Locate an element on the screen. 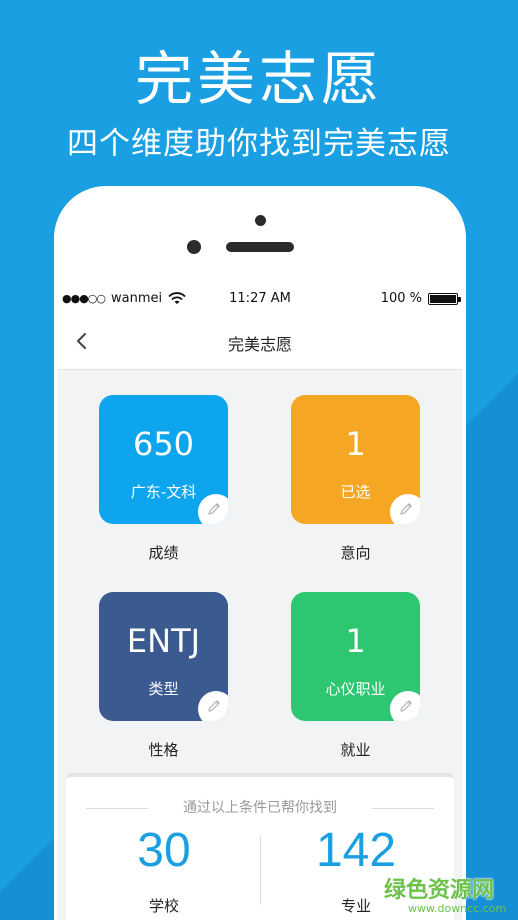 The image size is (518, 920). result-divider is located at coordinates (260, 870).